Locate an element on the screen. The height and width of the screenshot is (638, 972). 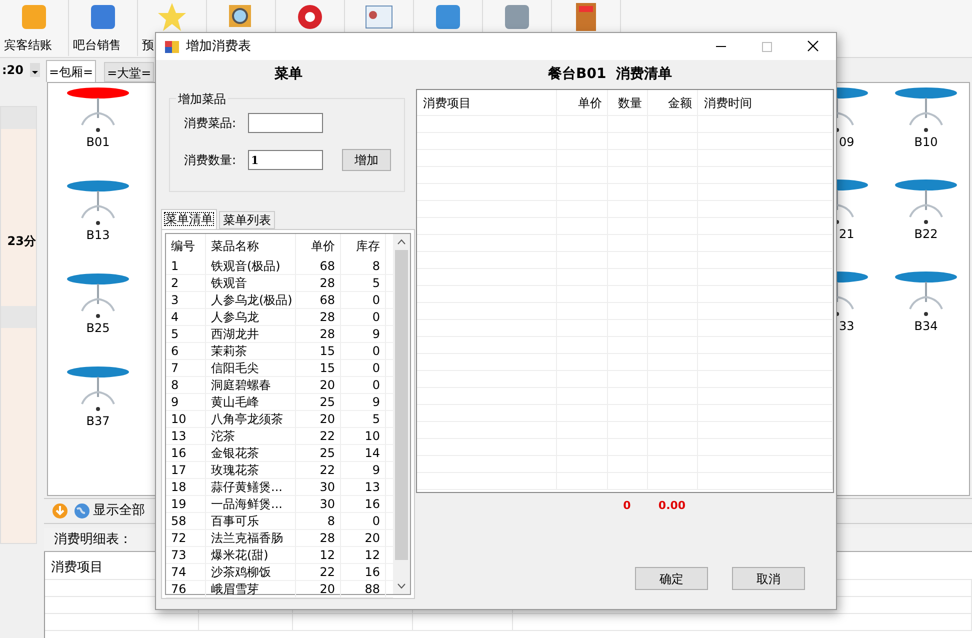
toolbar-button: 吧台销售 is located at coordinates (103, 28).